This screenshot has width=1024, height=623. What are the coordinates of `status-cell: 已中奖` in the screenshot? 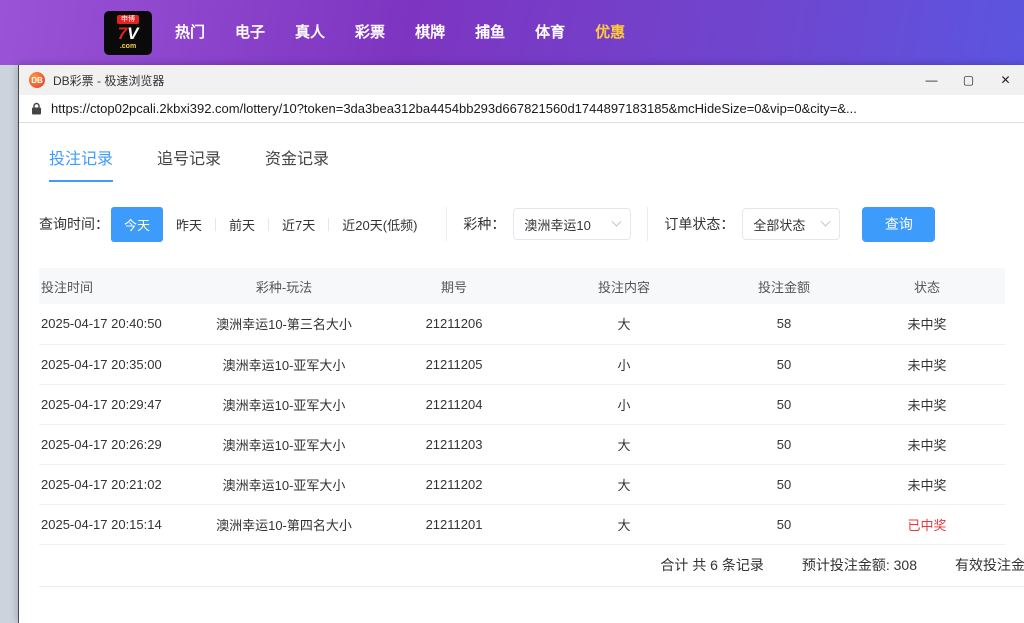 It's located at (927, 524).